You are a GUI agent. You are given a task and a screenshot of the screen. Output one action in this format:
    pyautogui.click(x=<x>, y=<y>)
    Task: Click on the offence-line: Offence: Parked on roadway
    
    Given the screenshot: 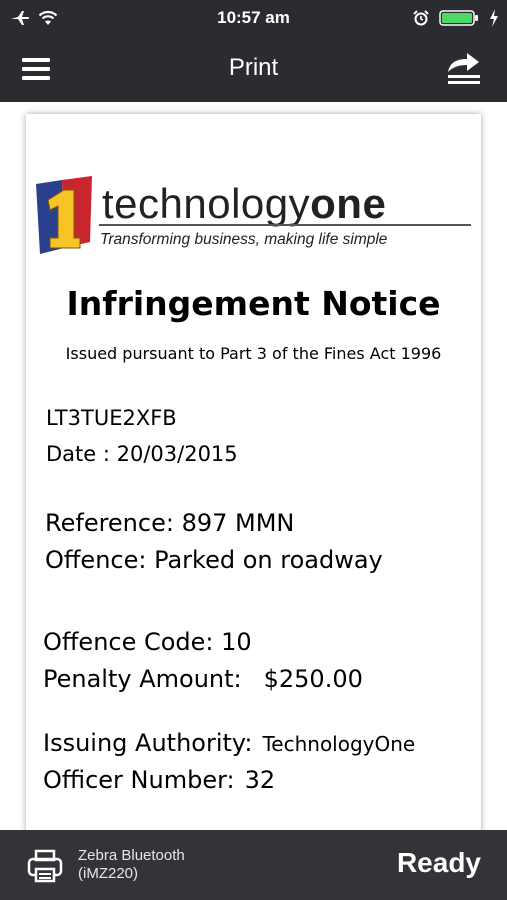 What is the action you would take?
    pyautogui.click(x=214, y=560)
    